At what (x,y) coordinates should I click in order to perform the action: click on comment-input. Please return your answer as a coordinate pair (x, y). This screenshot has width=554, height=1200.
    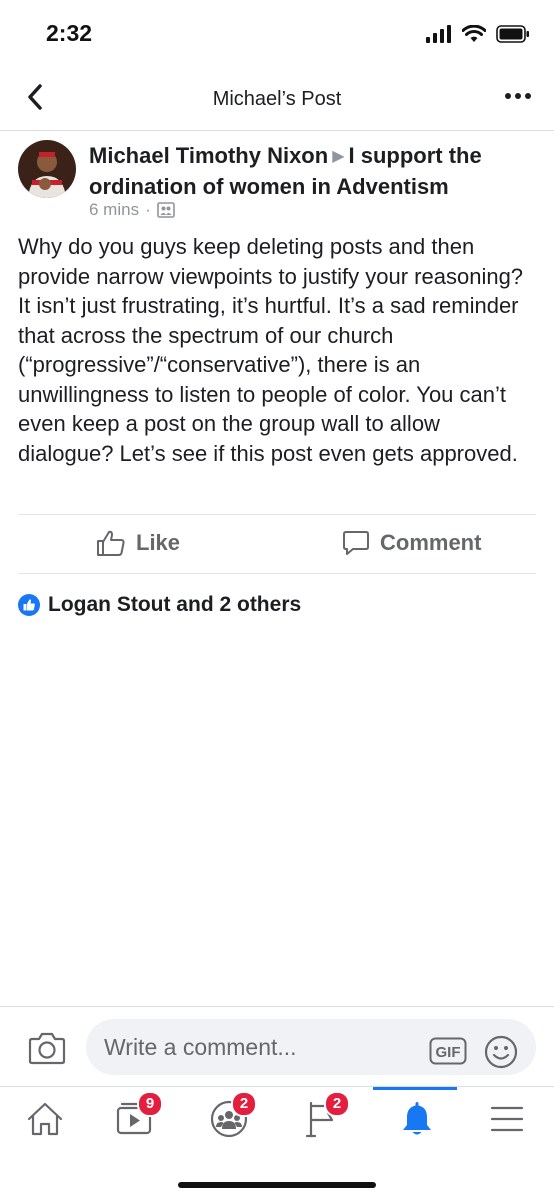
    Looking at the image, I should click on (311, 1047).